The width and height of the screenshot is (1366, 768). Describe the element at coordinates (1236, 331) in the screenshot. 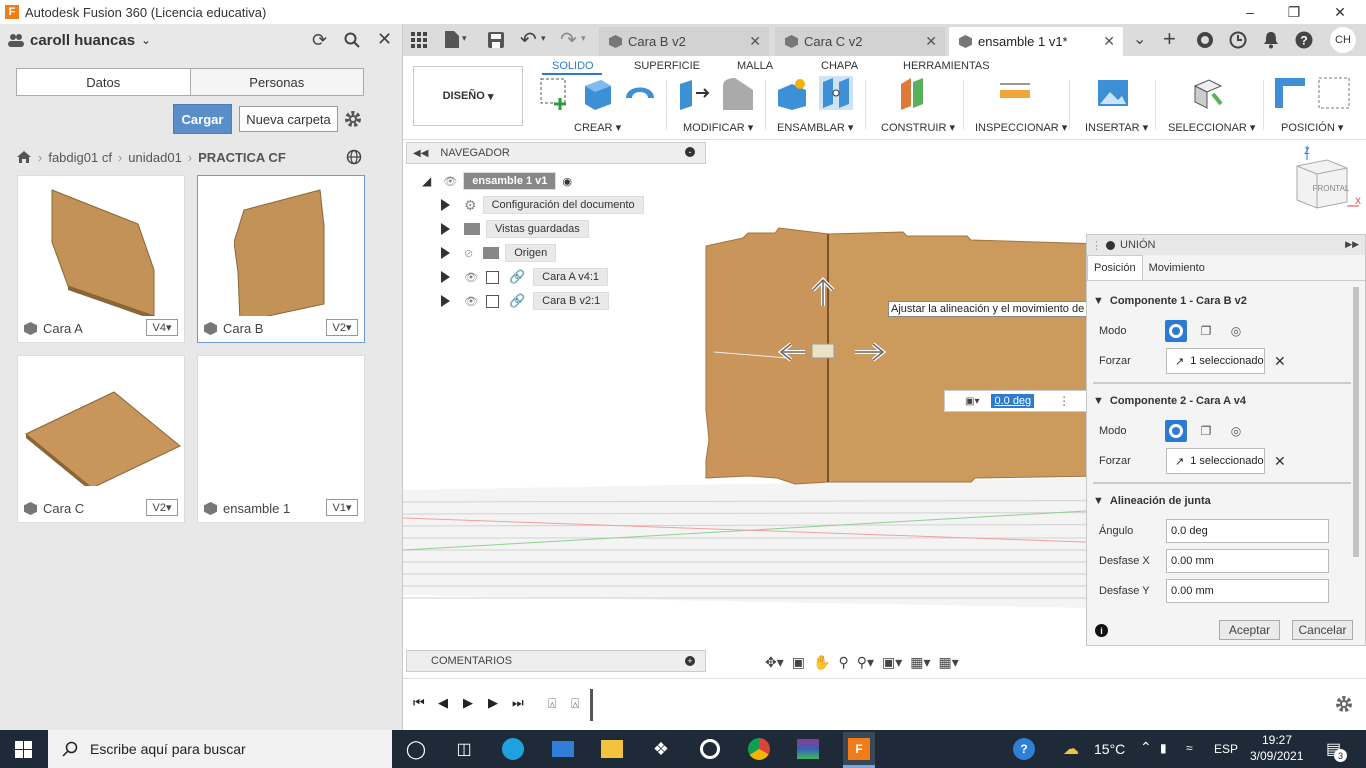

I see `two-edge-intersection-icon: ◎` at that location.